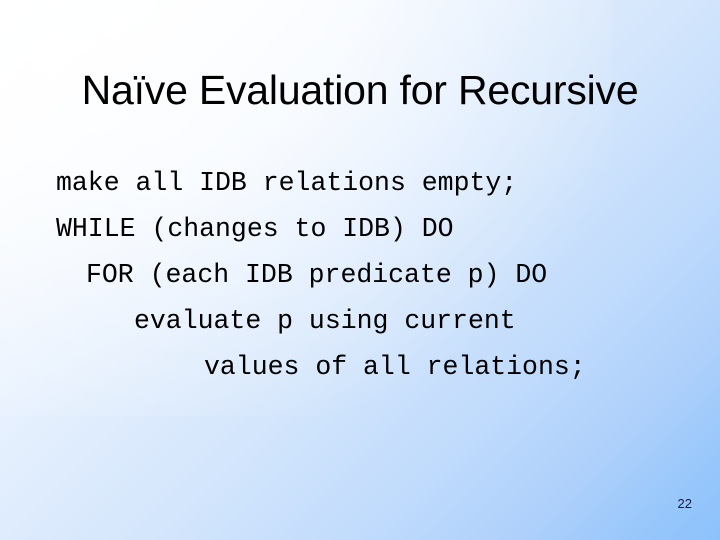 Image resolution: width=720 pixels, height=540 pixels. I want to click on code-line: WHILE (changes to IDB) DO, so click(255, 229).